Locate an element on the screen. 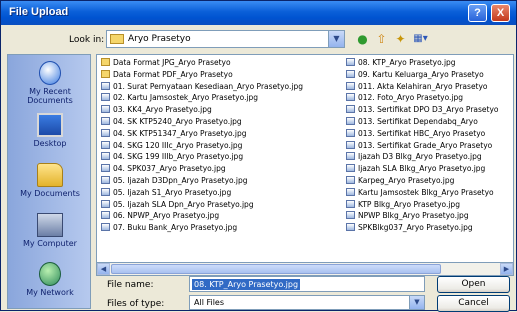  look-in-value: Aryo Prasetyo is located at coordinates (159, 39).